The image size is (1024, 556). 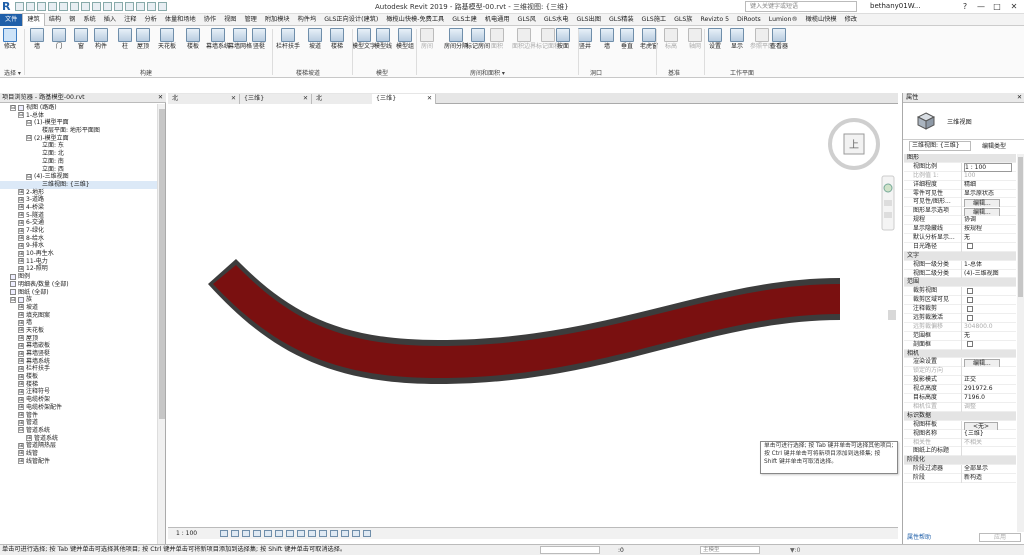 I want to click on ribbon-panel-label-2: 楼梯坡道, so click(x=308, y=72).